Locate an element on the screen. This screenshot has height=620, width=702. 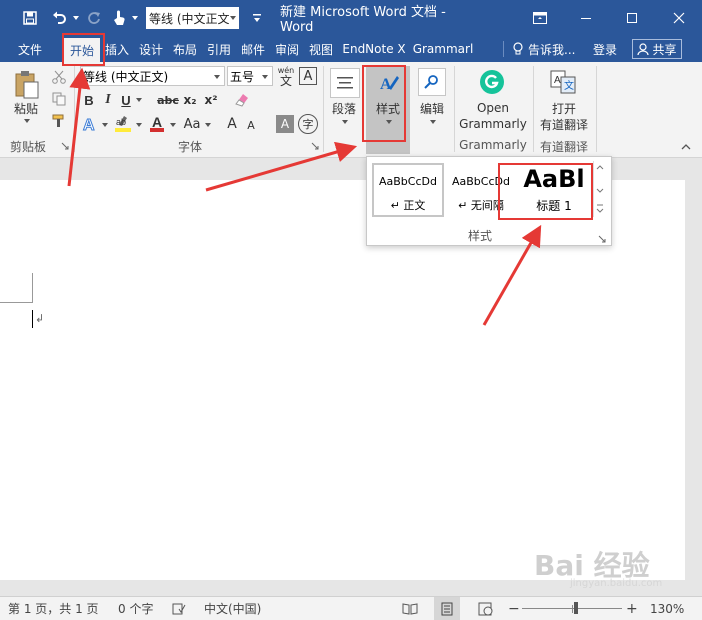
arrow-to-styles is located at coordinates (281, 166).